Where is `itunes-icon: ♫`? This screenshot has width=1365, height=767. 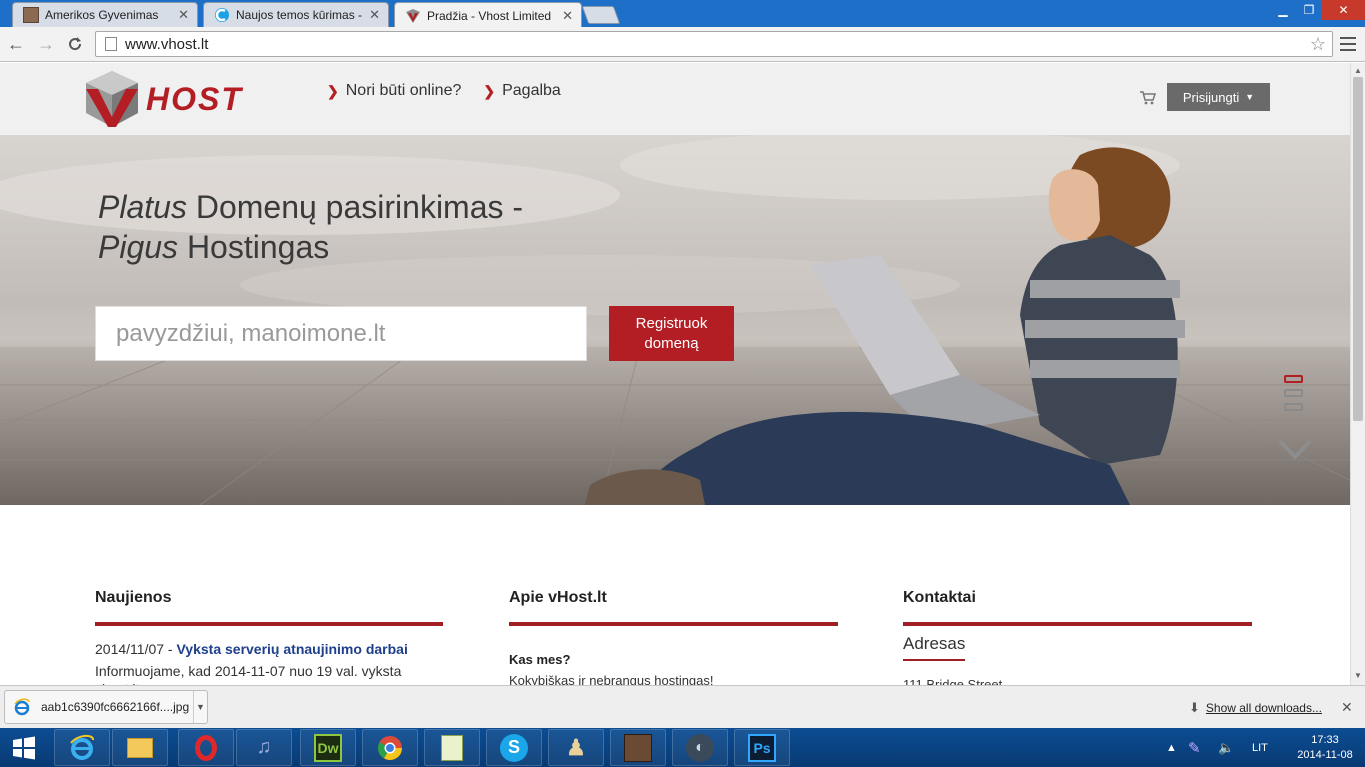
itunes-icon: ♫ is located at coordinates (264, 747).